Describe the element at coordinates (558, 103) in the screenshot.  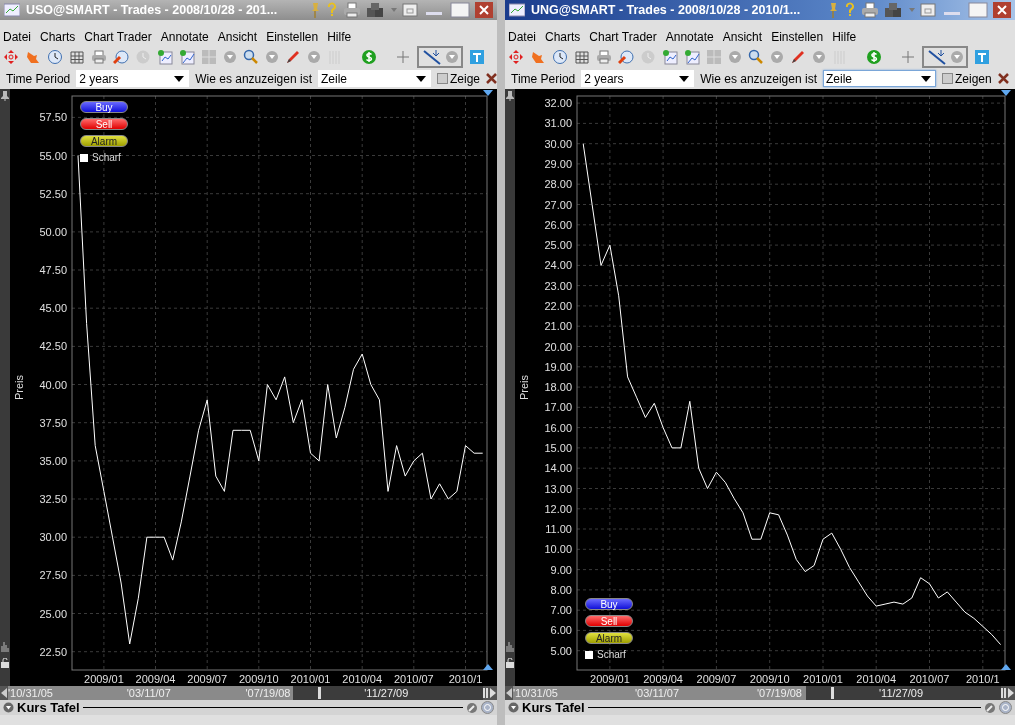
I see `y-tick-label: 32.00` at that location.